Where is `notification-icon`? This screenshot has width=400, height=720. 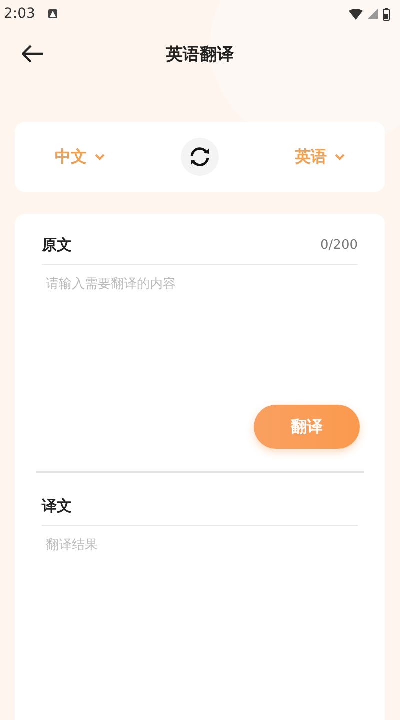 notification-icon is located at coordinates (53, 14).